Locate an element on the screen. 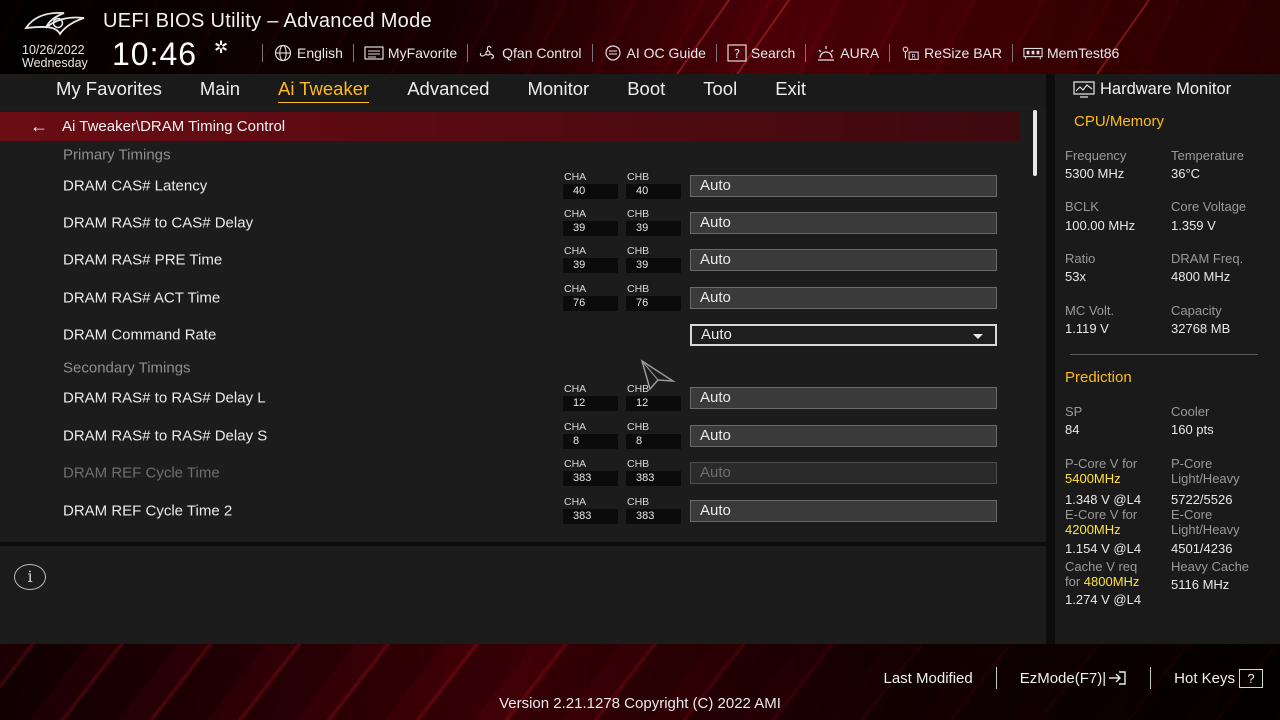  tab-ai-tweaker: Ai Tweaker is located at coordinates (324, 90).